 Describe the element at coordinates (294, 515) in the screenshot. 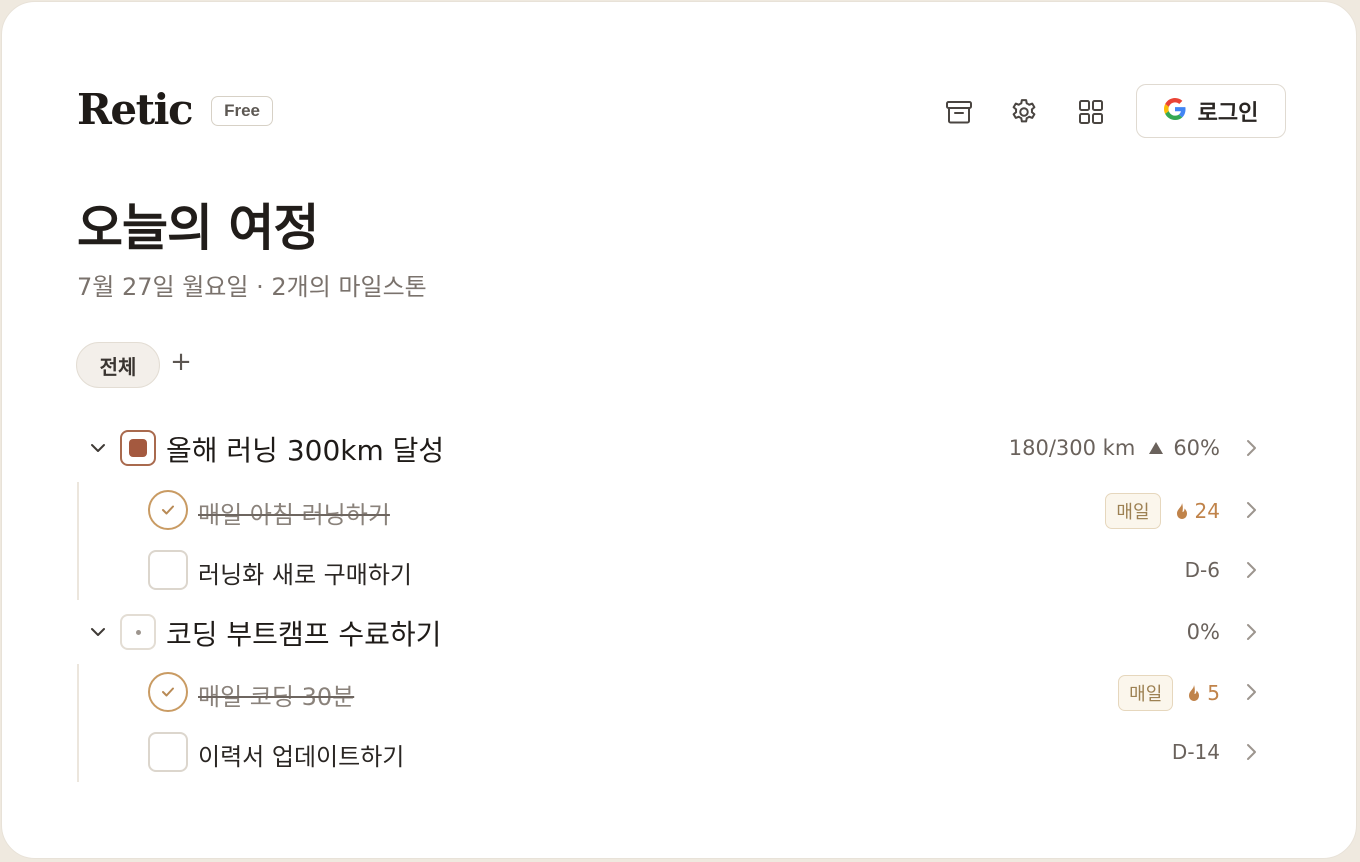

I see `task-title: 매일 아침 러닝하기` at that location.